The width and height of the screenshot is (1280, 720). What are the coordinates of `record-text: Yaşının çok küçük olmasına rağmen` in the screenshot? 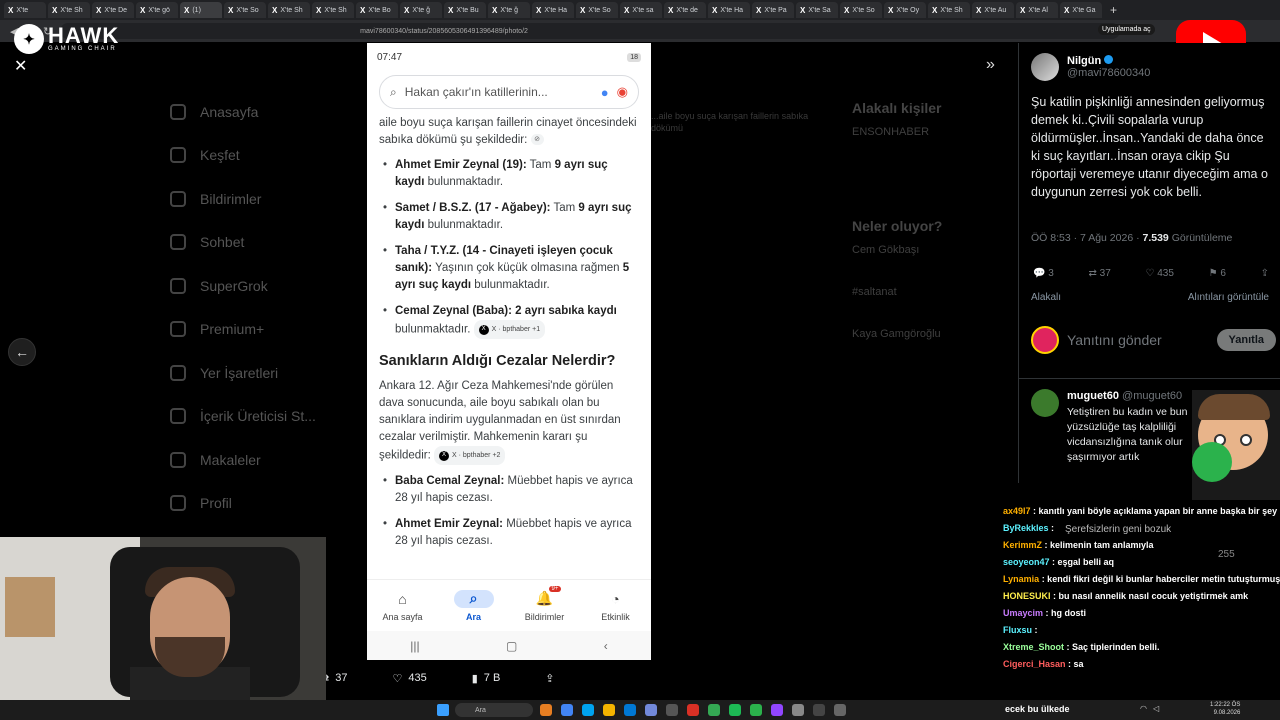 It's located at (527, 268).